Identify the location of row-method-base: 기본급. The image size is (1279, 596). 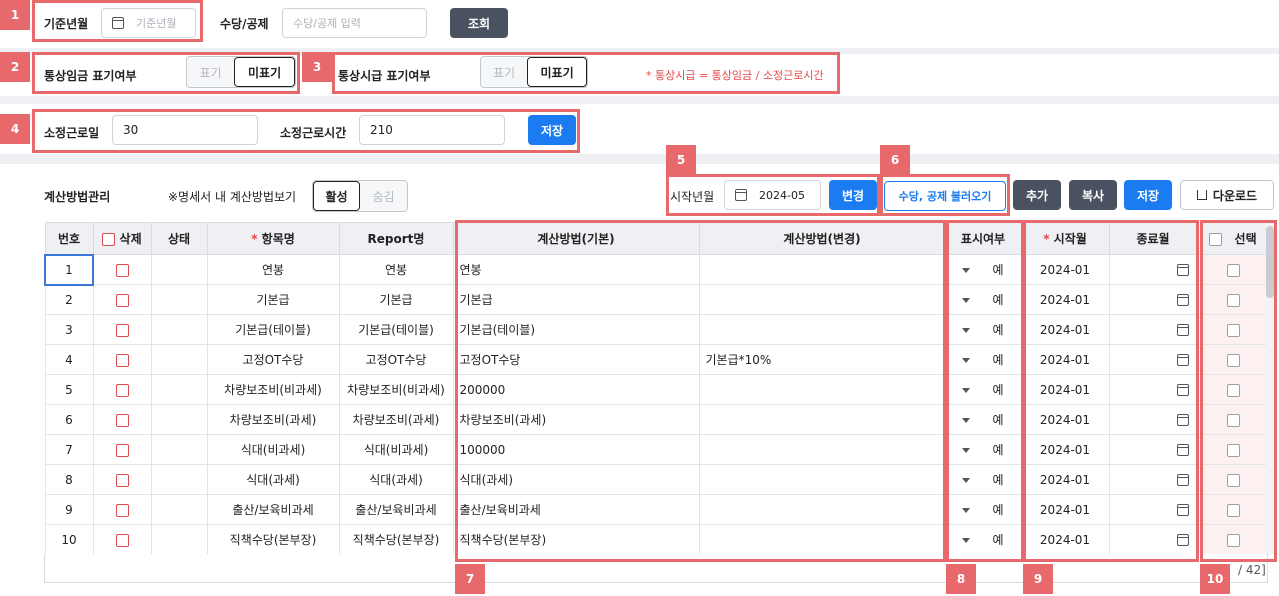
(576, 299).